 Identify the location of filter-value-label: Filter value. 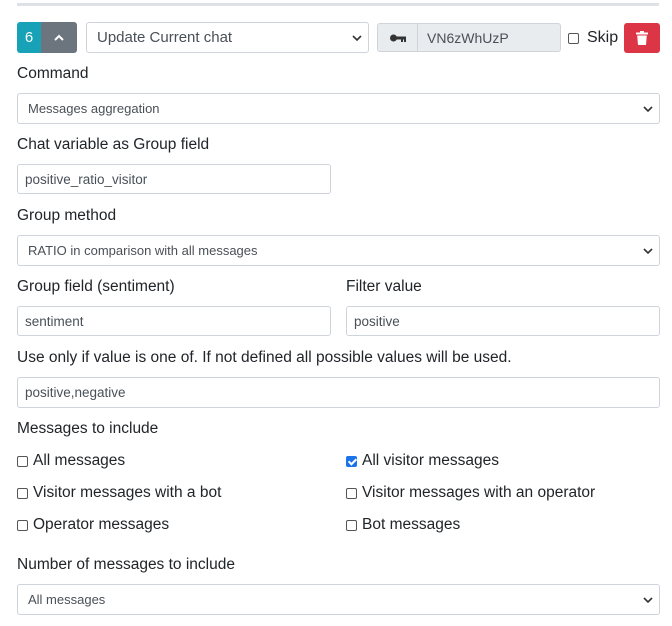
(384, 286).